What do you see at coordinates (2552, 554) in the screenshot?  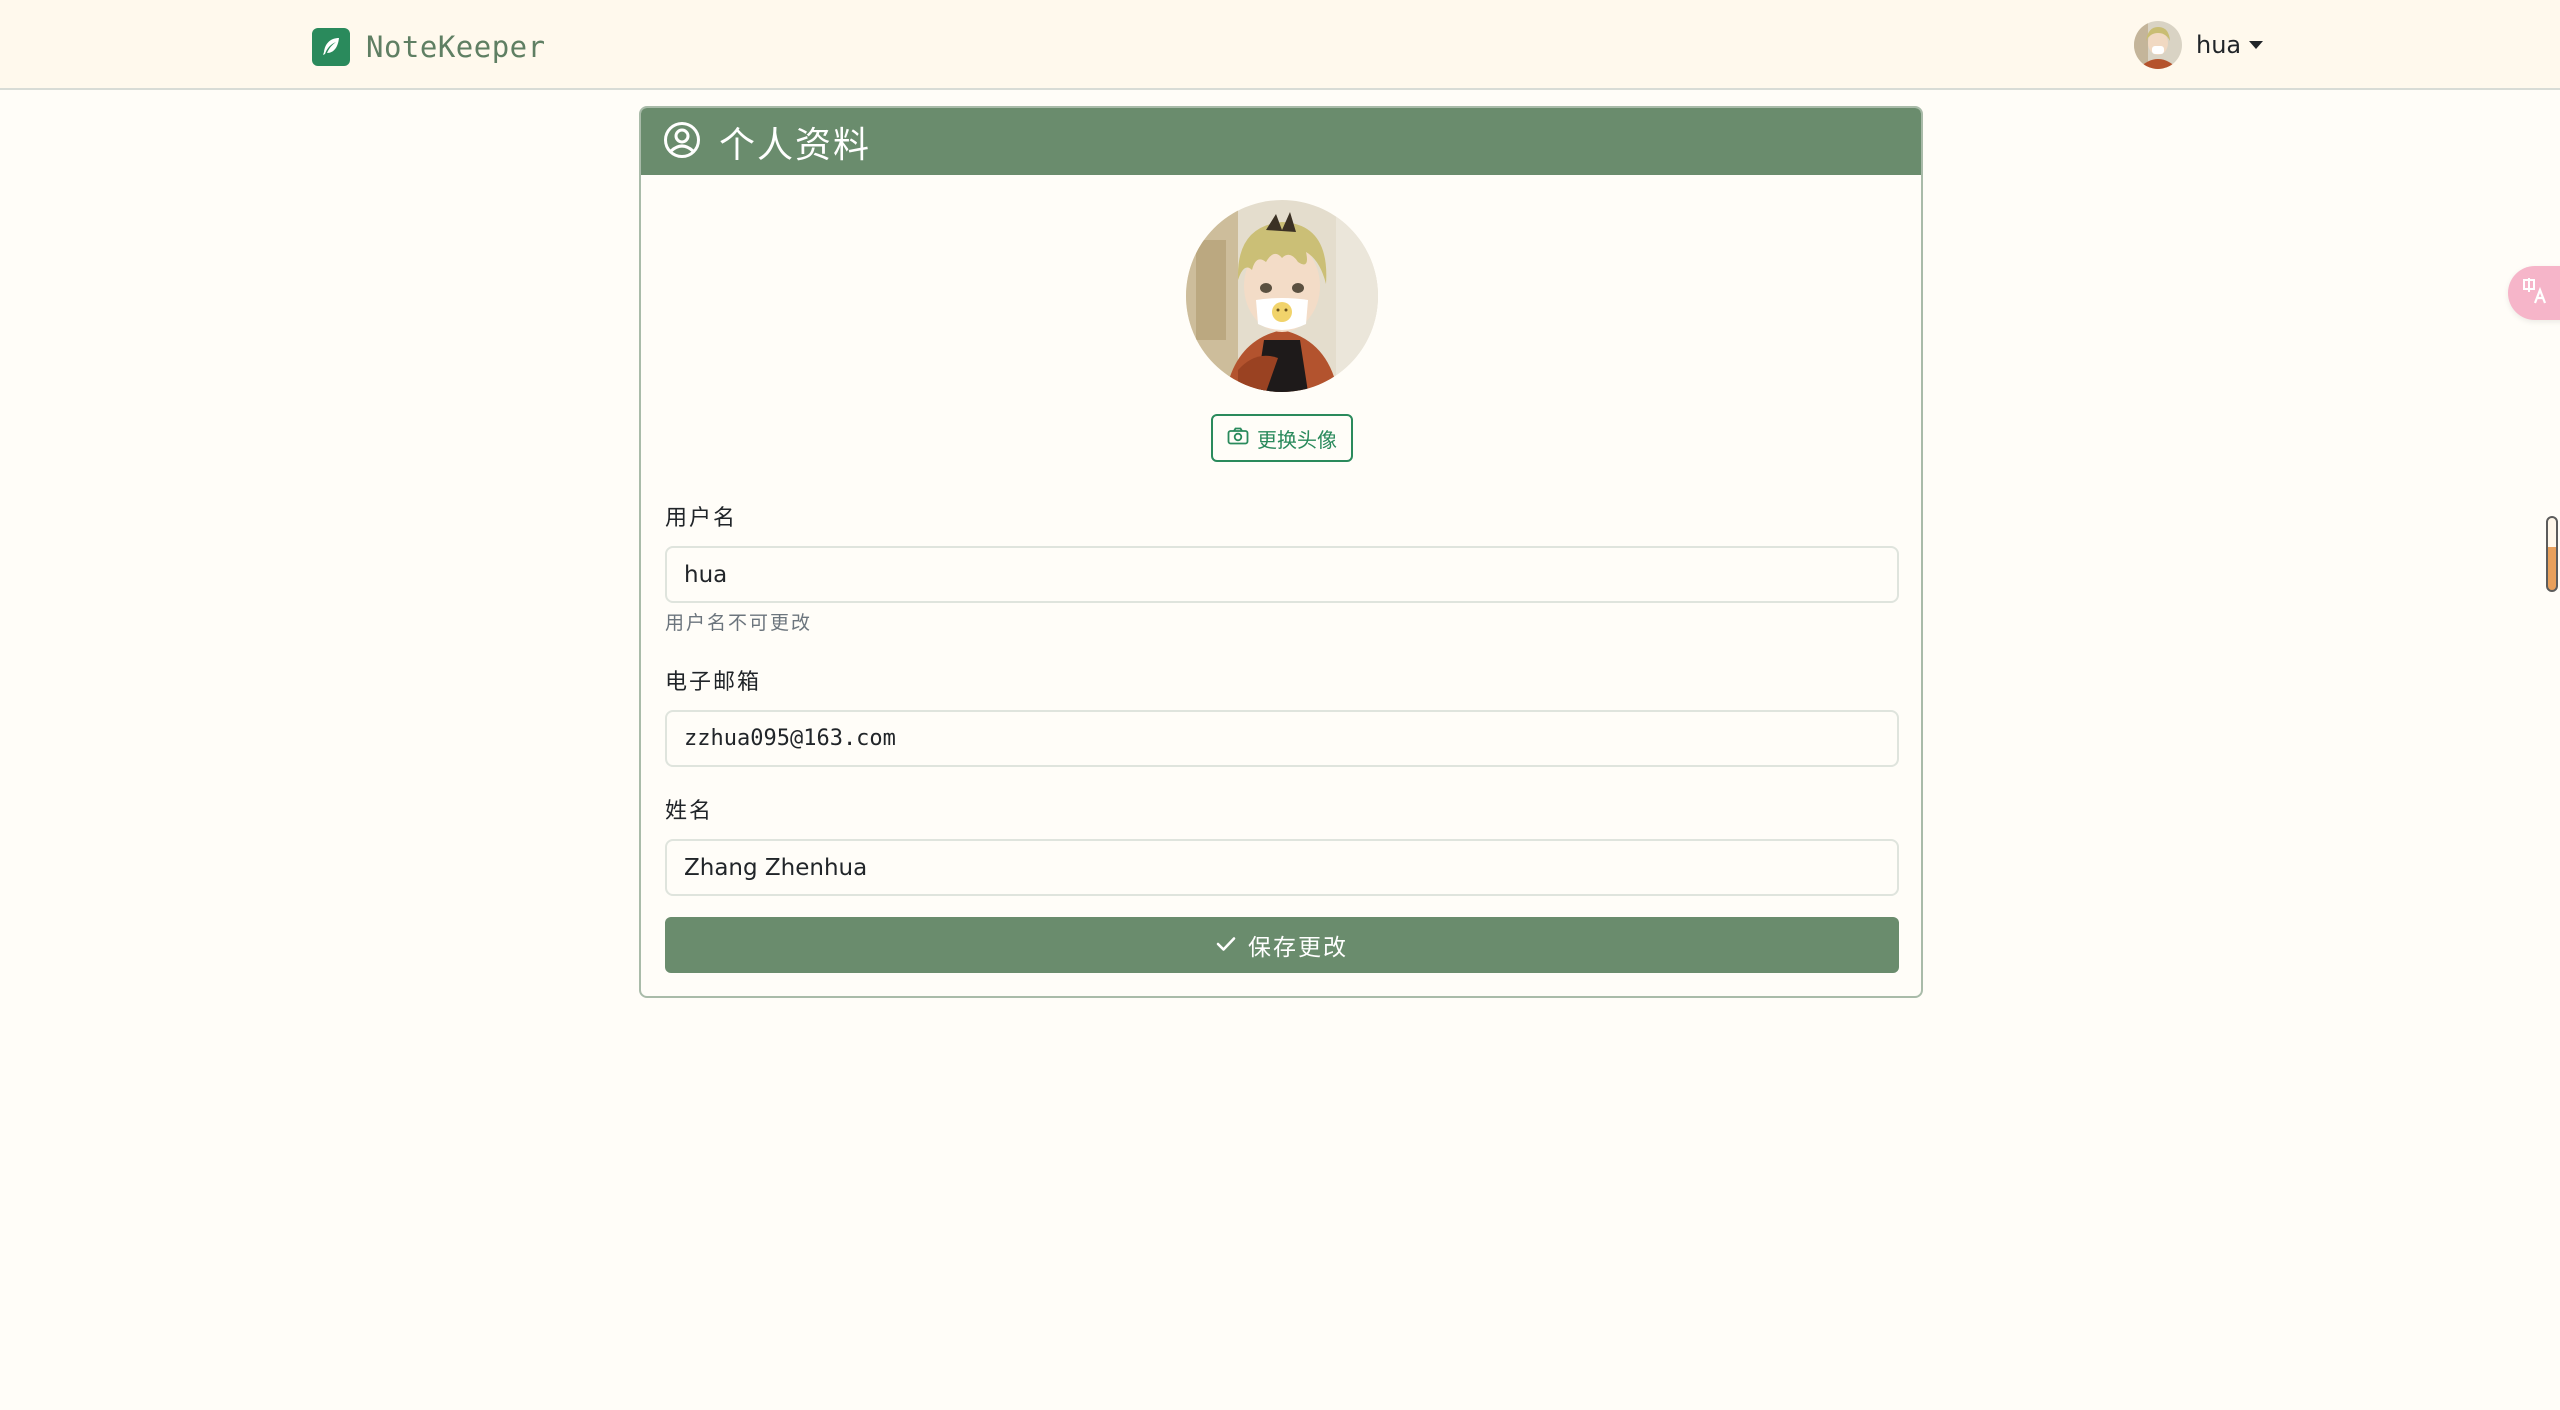 I see `side-scroll-handle` at bounding box center [2552, 554].